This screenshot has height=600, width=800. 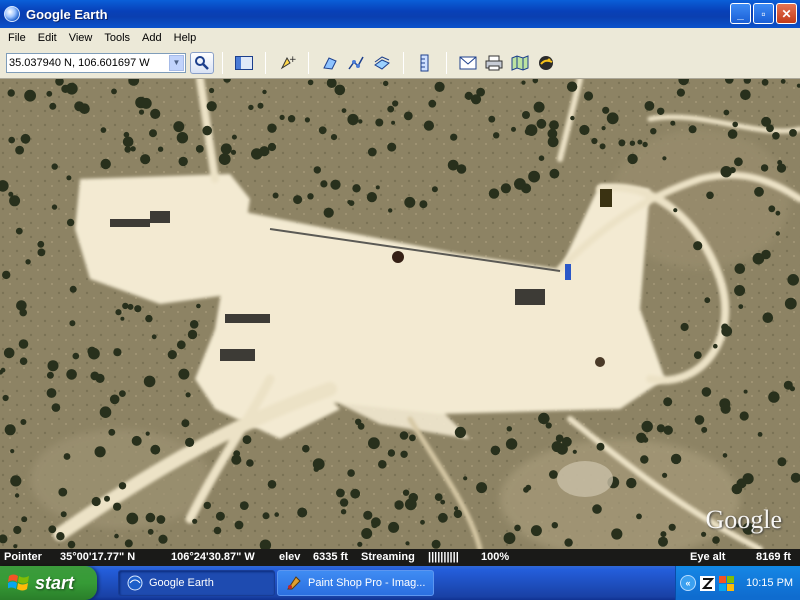 I want to click on menu-view: View, so click(x=81, y=38).